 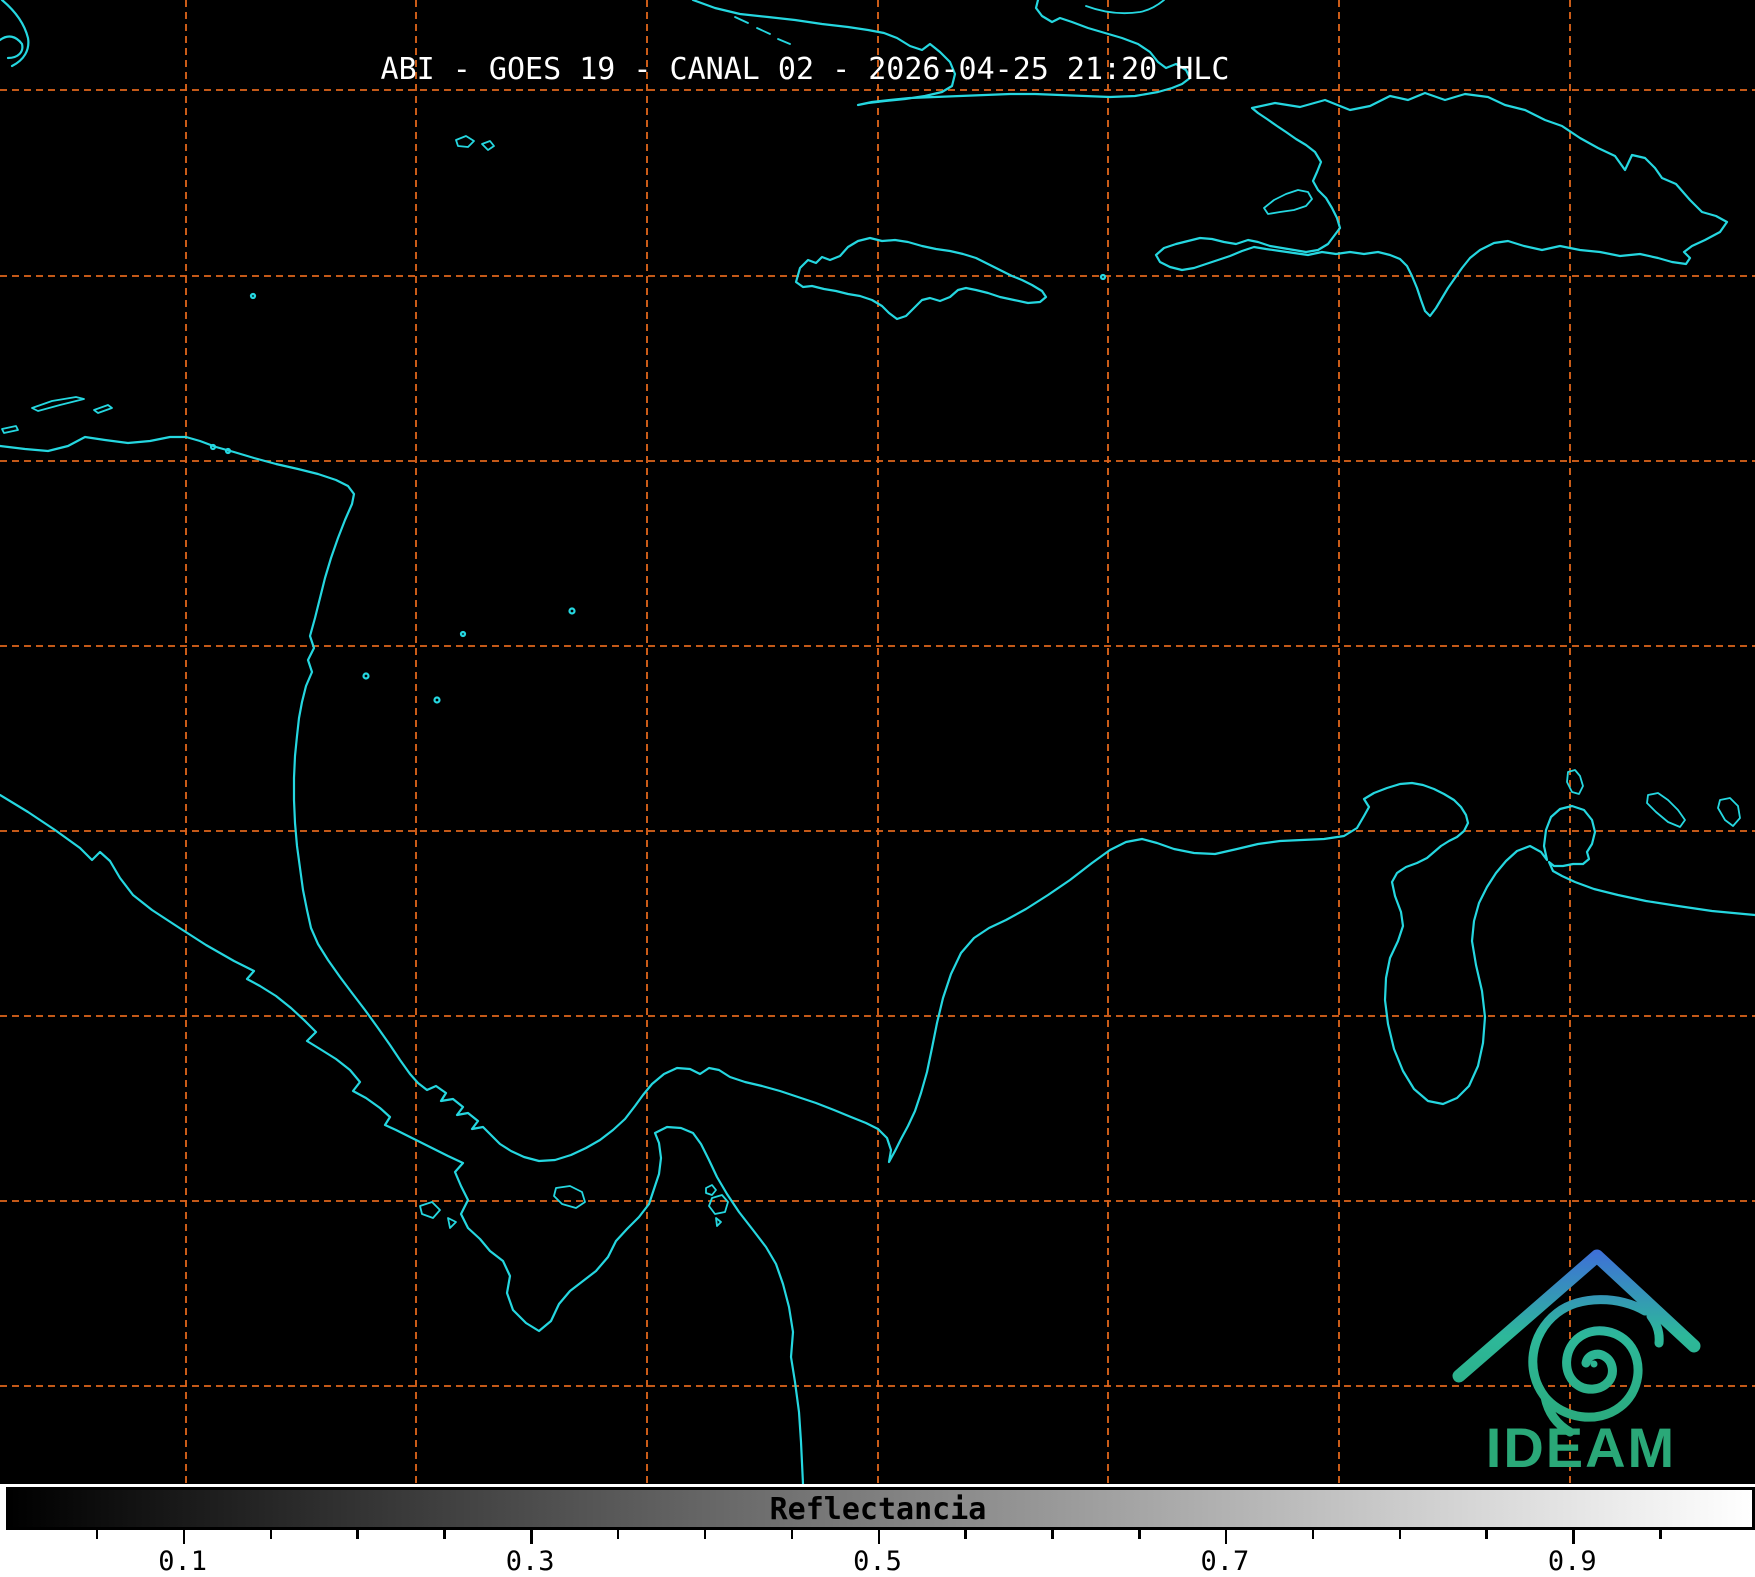 What do you see at coordinates (762, 30) in the screenshot?
I see `coastline-cuba-cays` at bounding box center [762, 30].